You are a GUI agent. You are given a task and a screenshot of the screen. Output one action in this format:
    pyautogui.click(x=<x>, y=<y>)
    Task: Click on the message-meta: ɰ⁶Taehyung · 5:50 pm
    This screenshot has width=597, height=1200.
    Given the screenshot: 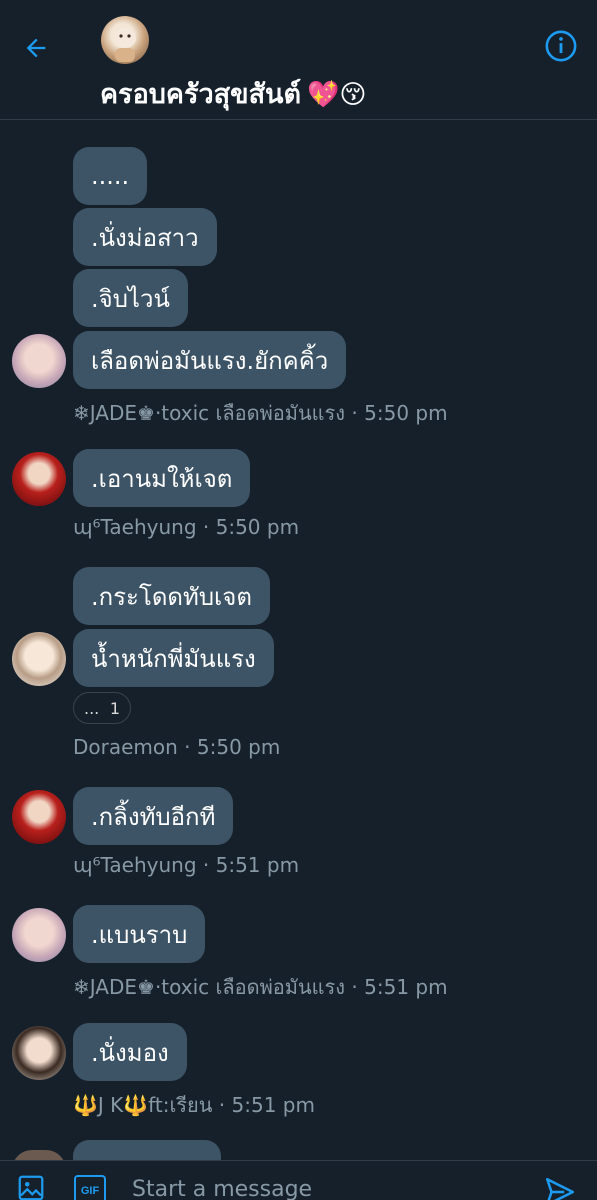 What is the action you would take?
    pyautogui.click(x=186, y=527)
    